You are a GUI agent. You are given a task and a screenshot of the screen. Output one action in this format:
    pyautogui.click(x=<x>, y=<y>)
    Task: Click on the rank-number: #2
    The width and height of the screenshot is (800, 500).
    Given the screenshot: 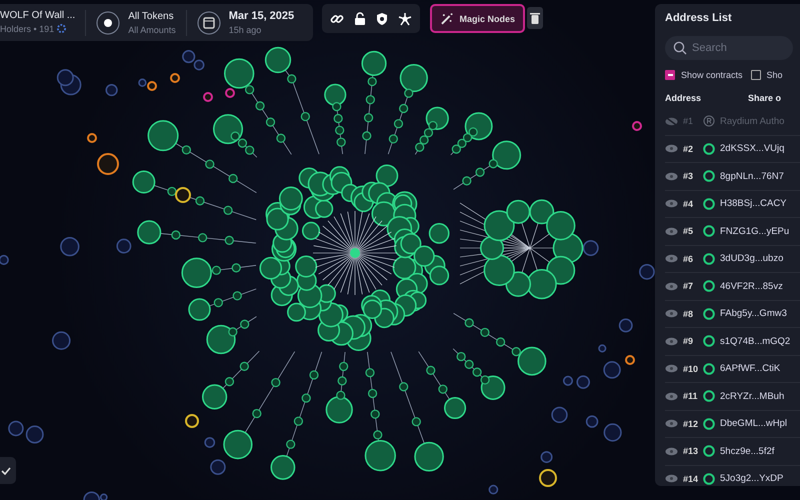 What is the action you would take?
    pyautogui.click(x=688, y=149)
    